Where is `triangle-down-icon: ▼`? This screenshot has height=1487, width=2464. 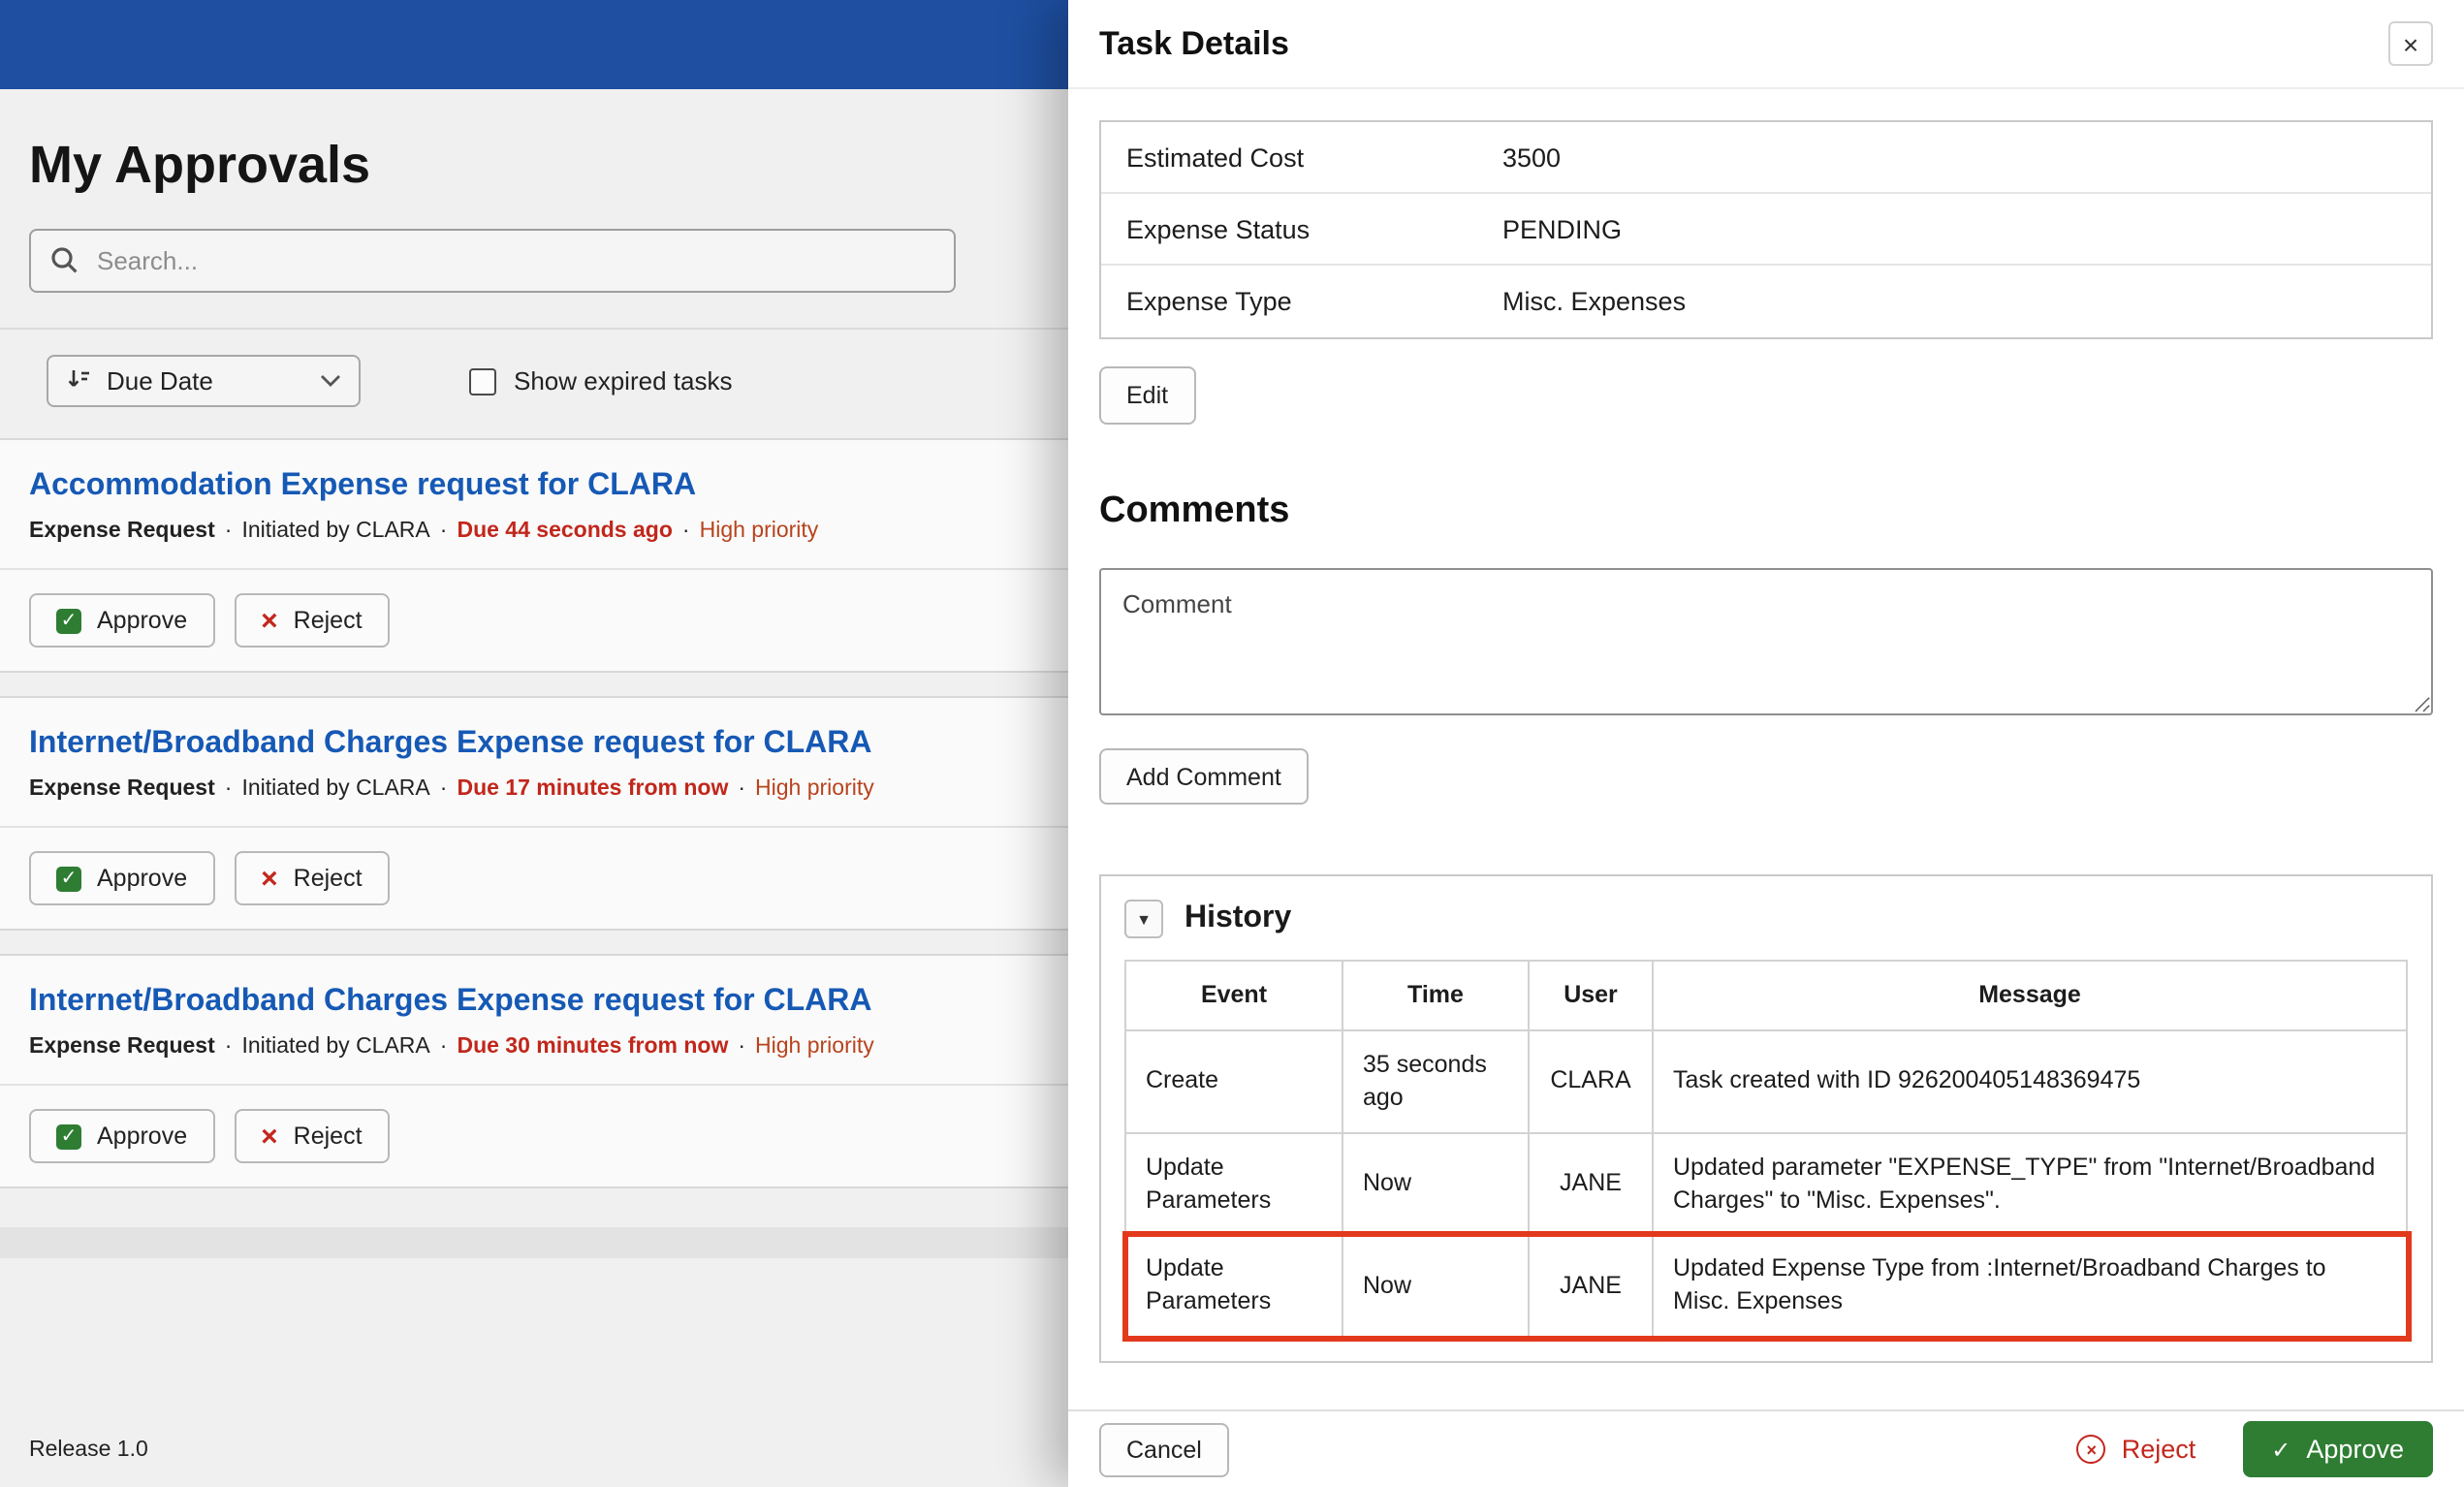
triangle-down-icon: ▼ is located at coordinates (1144, 919).